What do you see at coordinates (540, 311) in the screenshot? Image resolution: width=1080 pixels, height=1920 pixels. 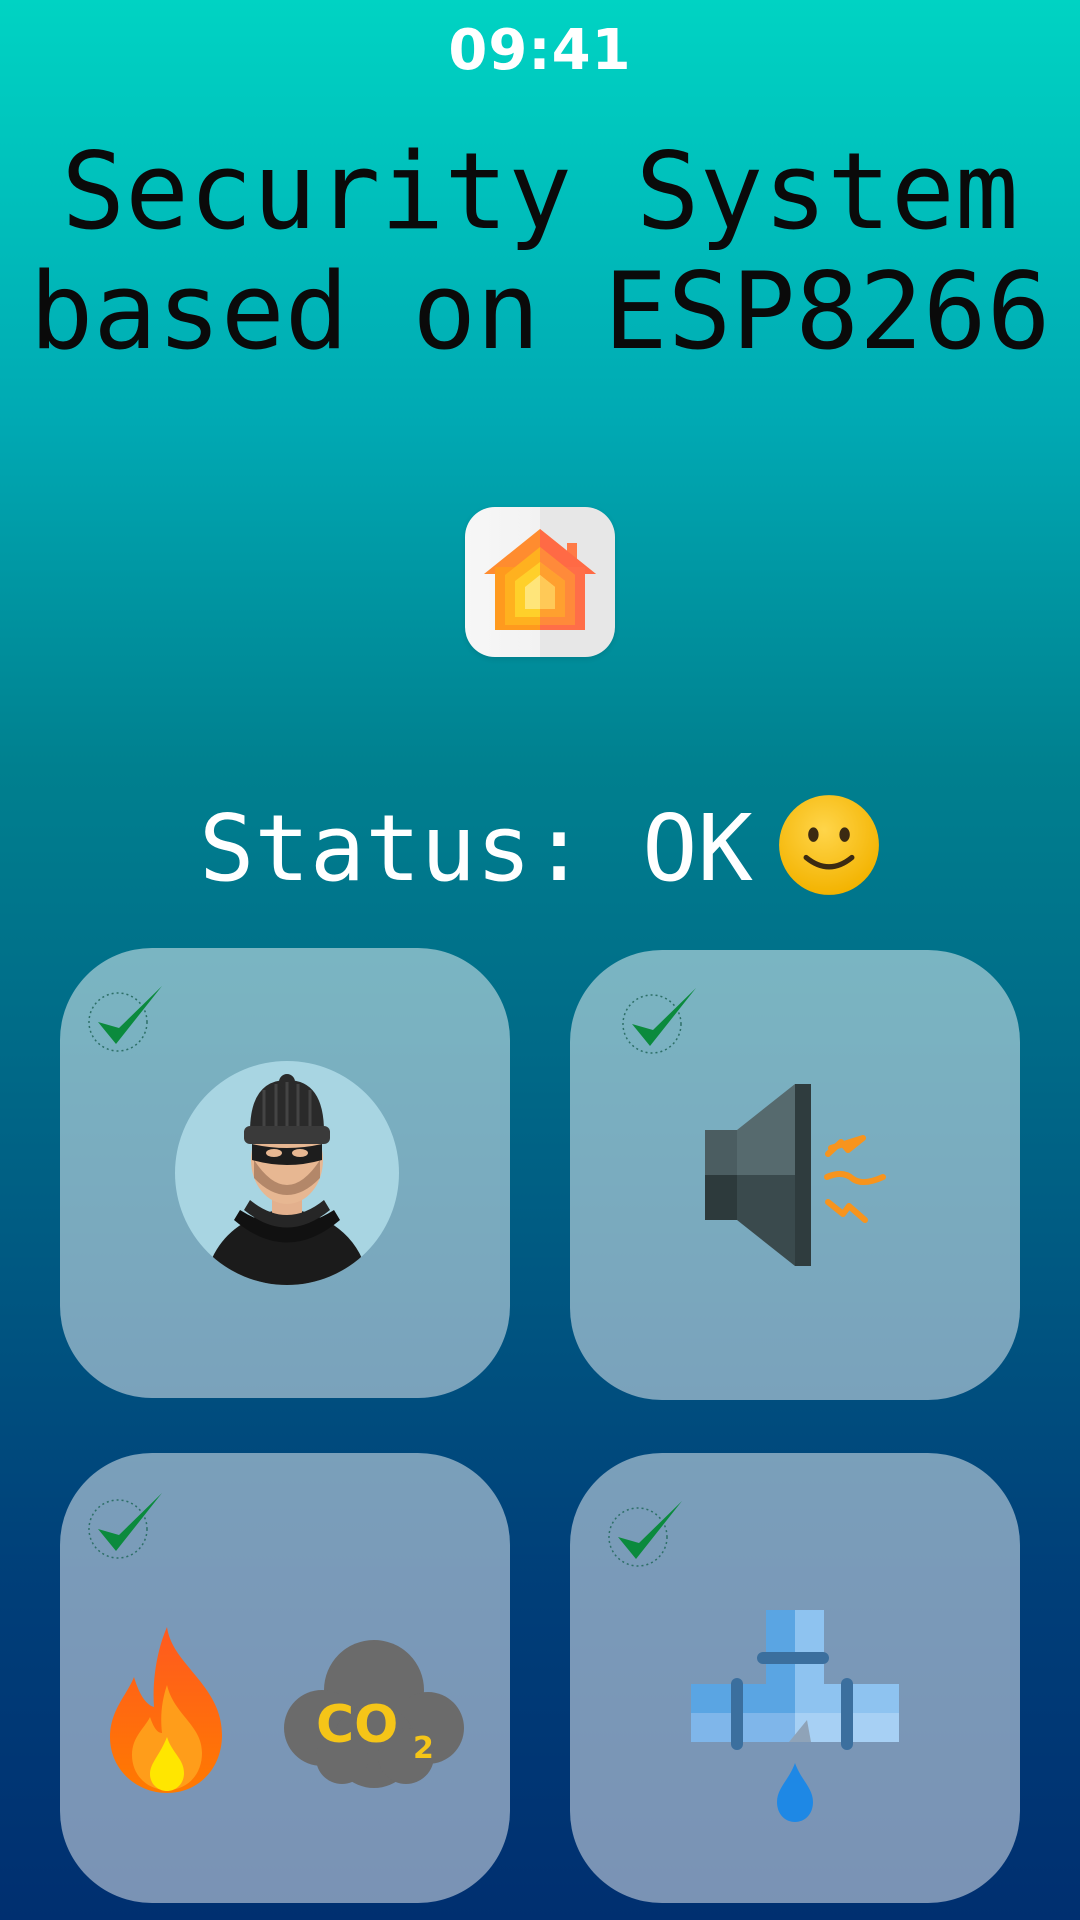 I see `title-line-2: based on ESP8266` at bounding box center [540, 311].